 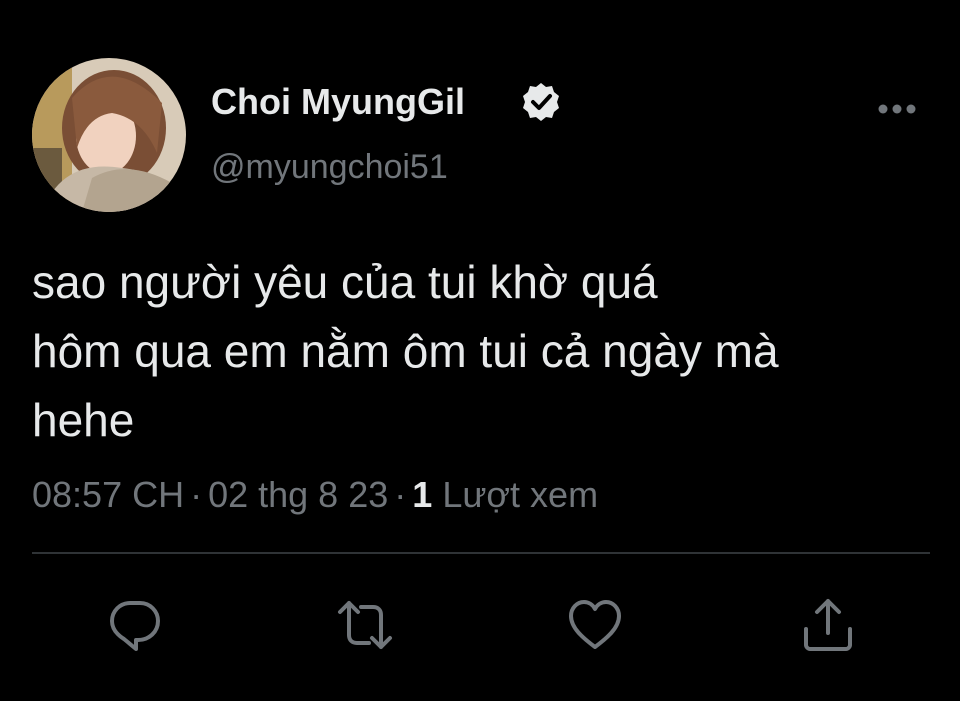 I want to click on like-button, so click(x=595, y=625).